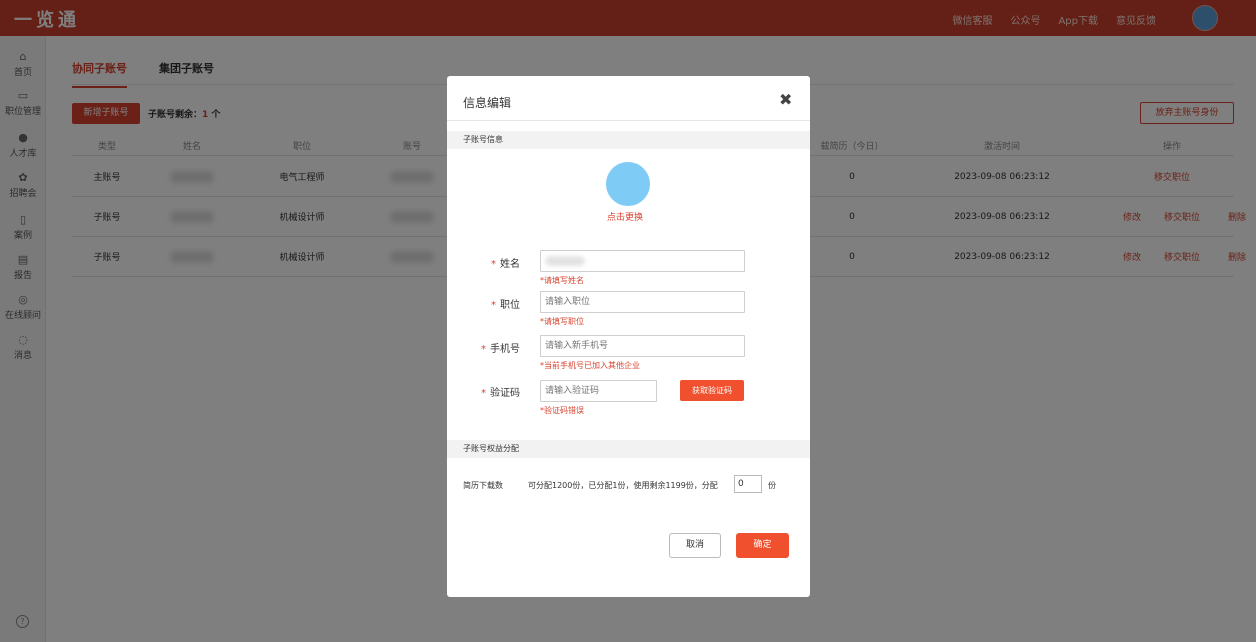 This screenshot has width=1256, height=642. I want to click on dialog-divider, so click(628, 120).